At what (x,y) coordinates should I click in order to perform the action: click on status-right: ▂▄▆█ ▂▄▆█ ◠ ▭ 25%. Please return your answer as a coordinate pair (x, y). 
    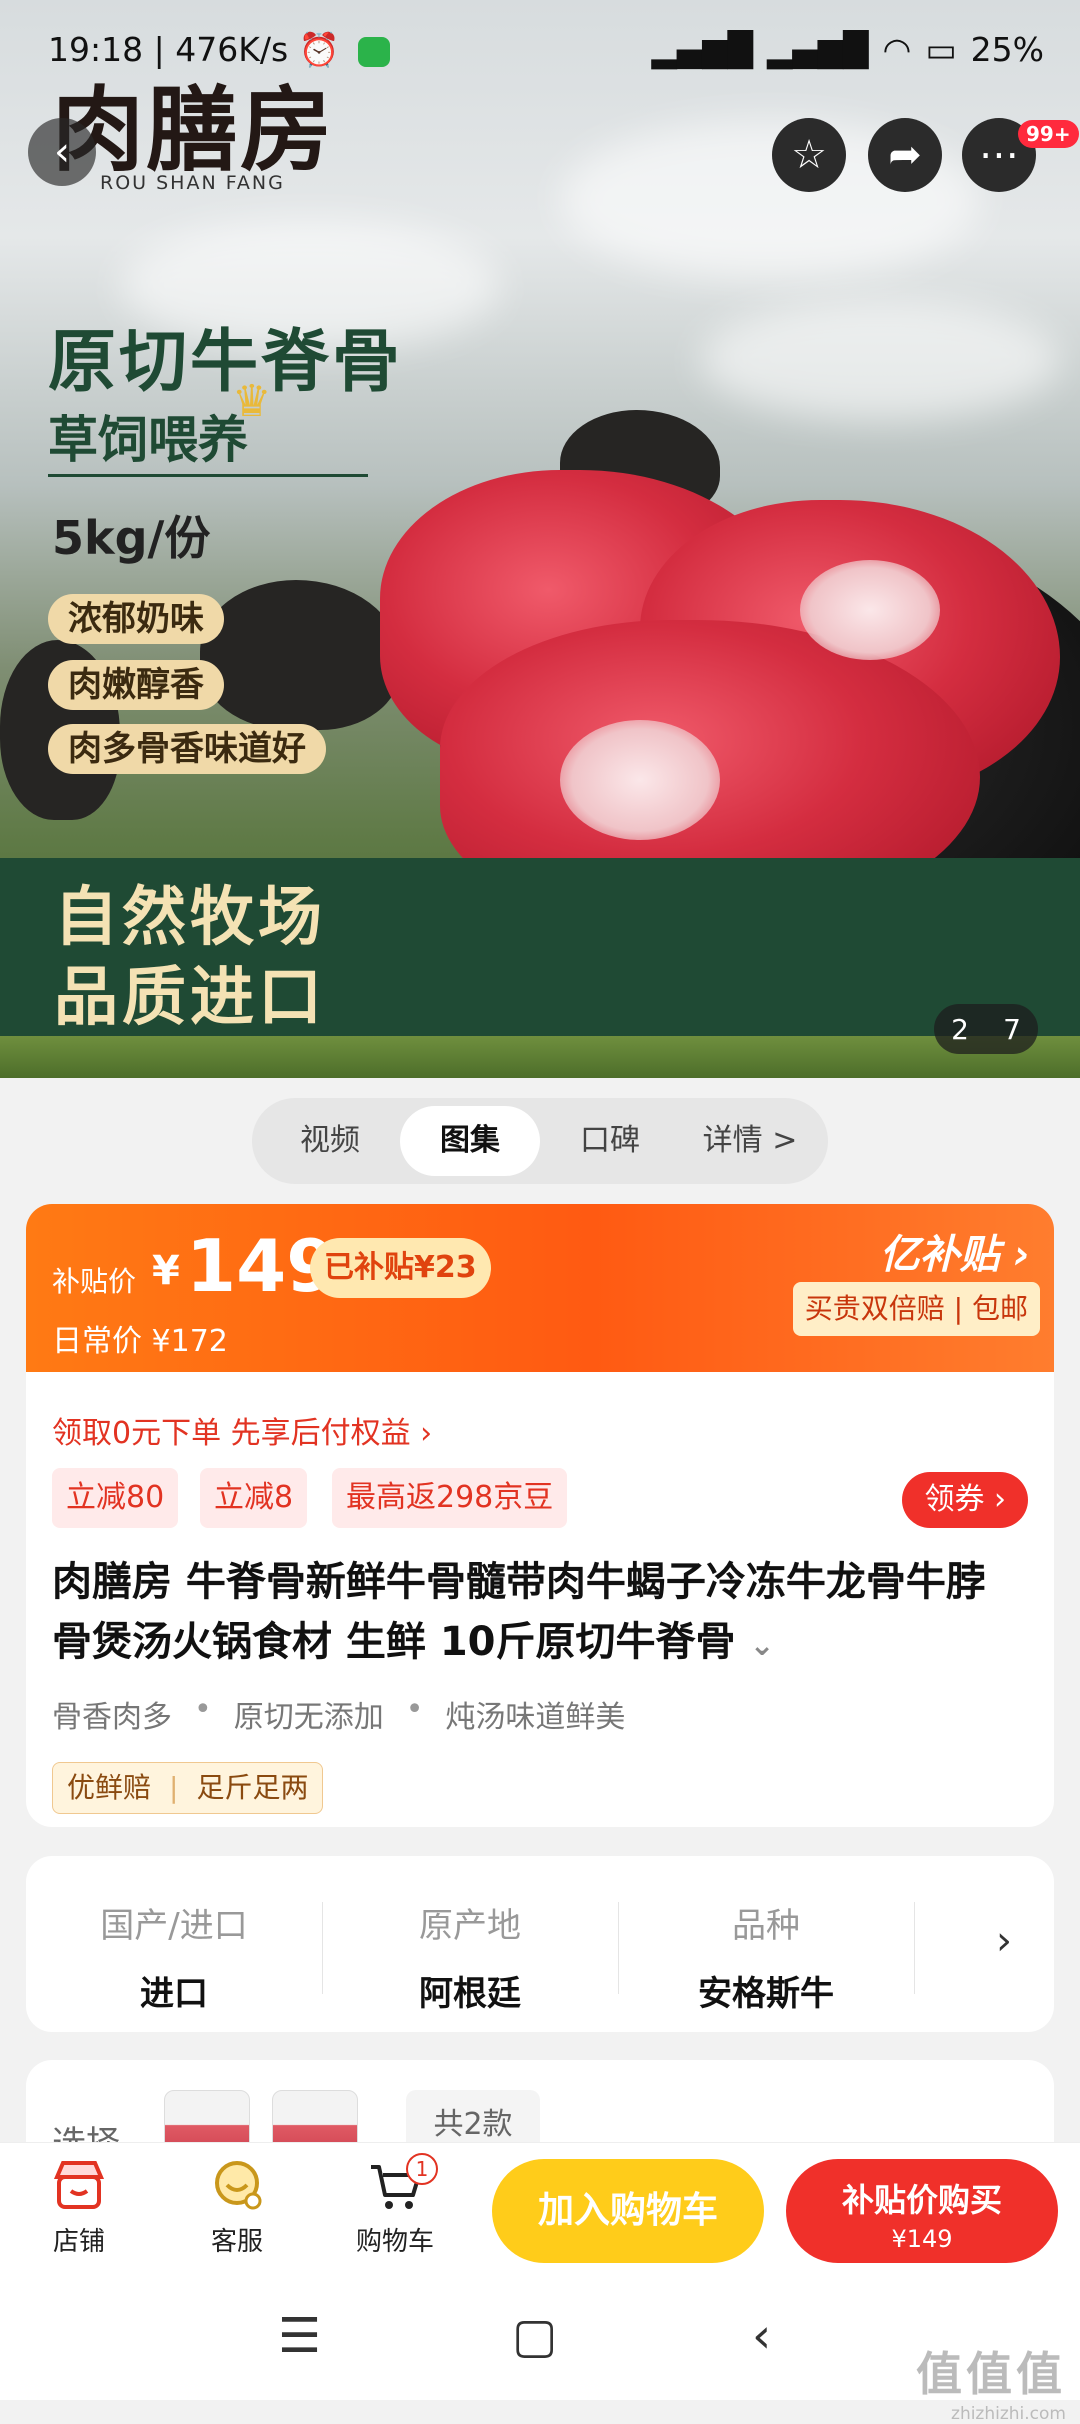
    Looking at the image, I should click on (848, 49).